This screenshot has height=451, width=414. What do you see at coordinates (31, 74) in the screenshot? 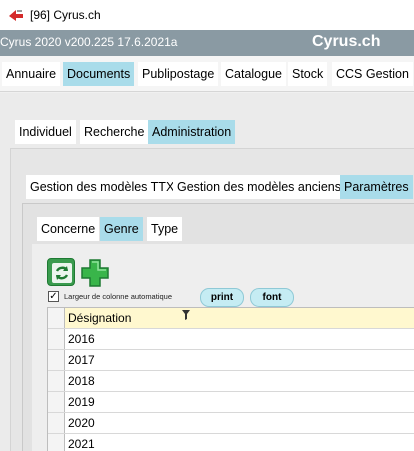
I see `menu-item-annuaire: Annuaire` at bounding box center [31, 74].